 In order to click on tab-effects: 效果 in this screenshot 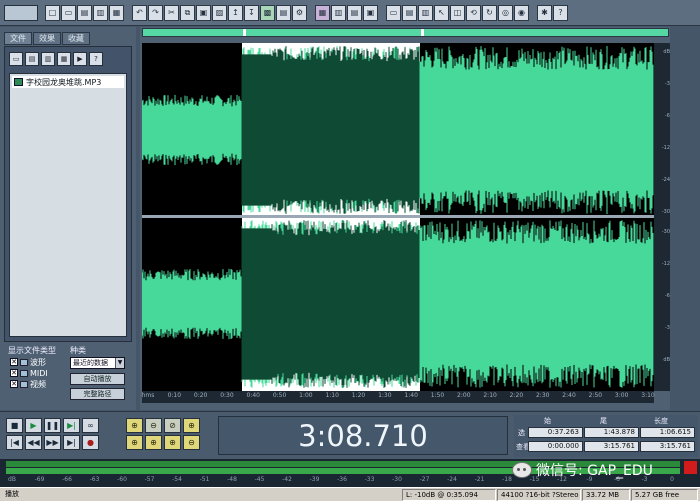, I will do `click(47, 38)`.